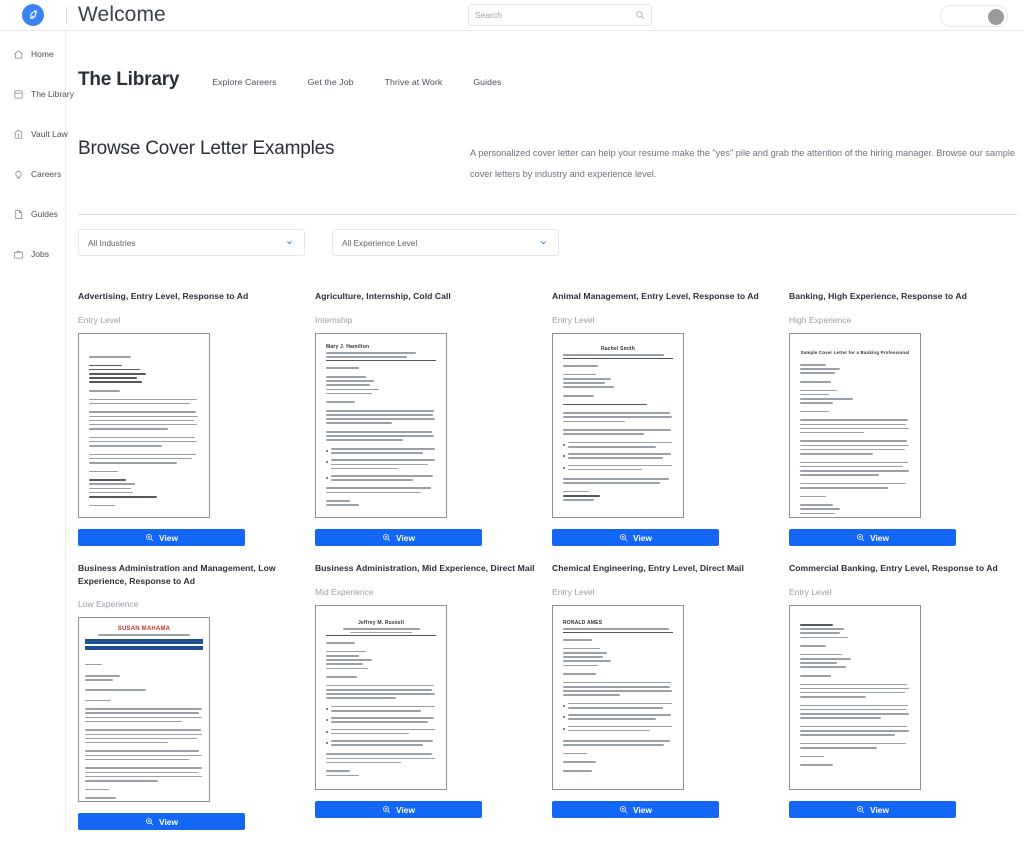 The height and width of the screenshot is (846, 1024). Describe the element at coordinates (380, 242) in the screenshot. I see `experience-filter-value: All Experience Level` at that location.